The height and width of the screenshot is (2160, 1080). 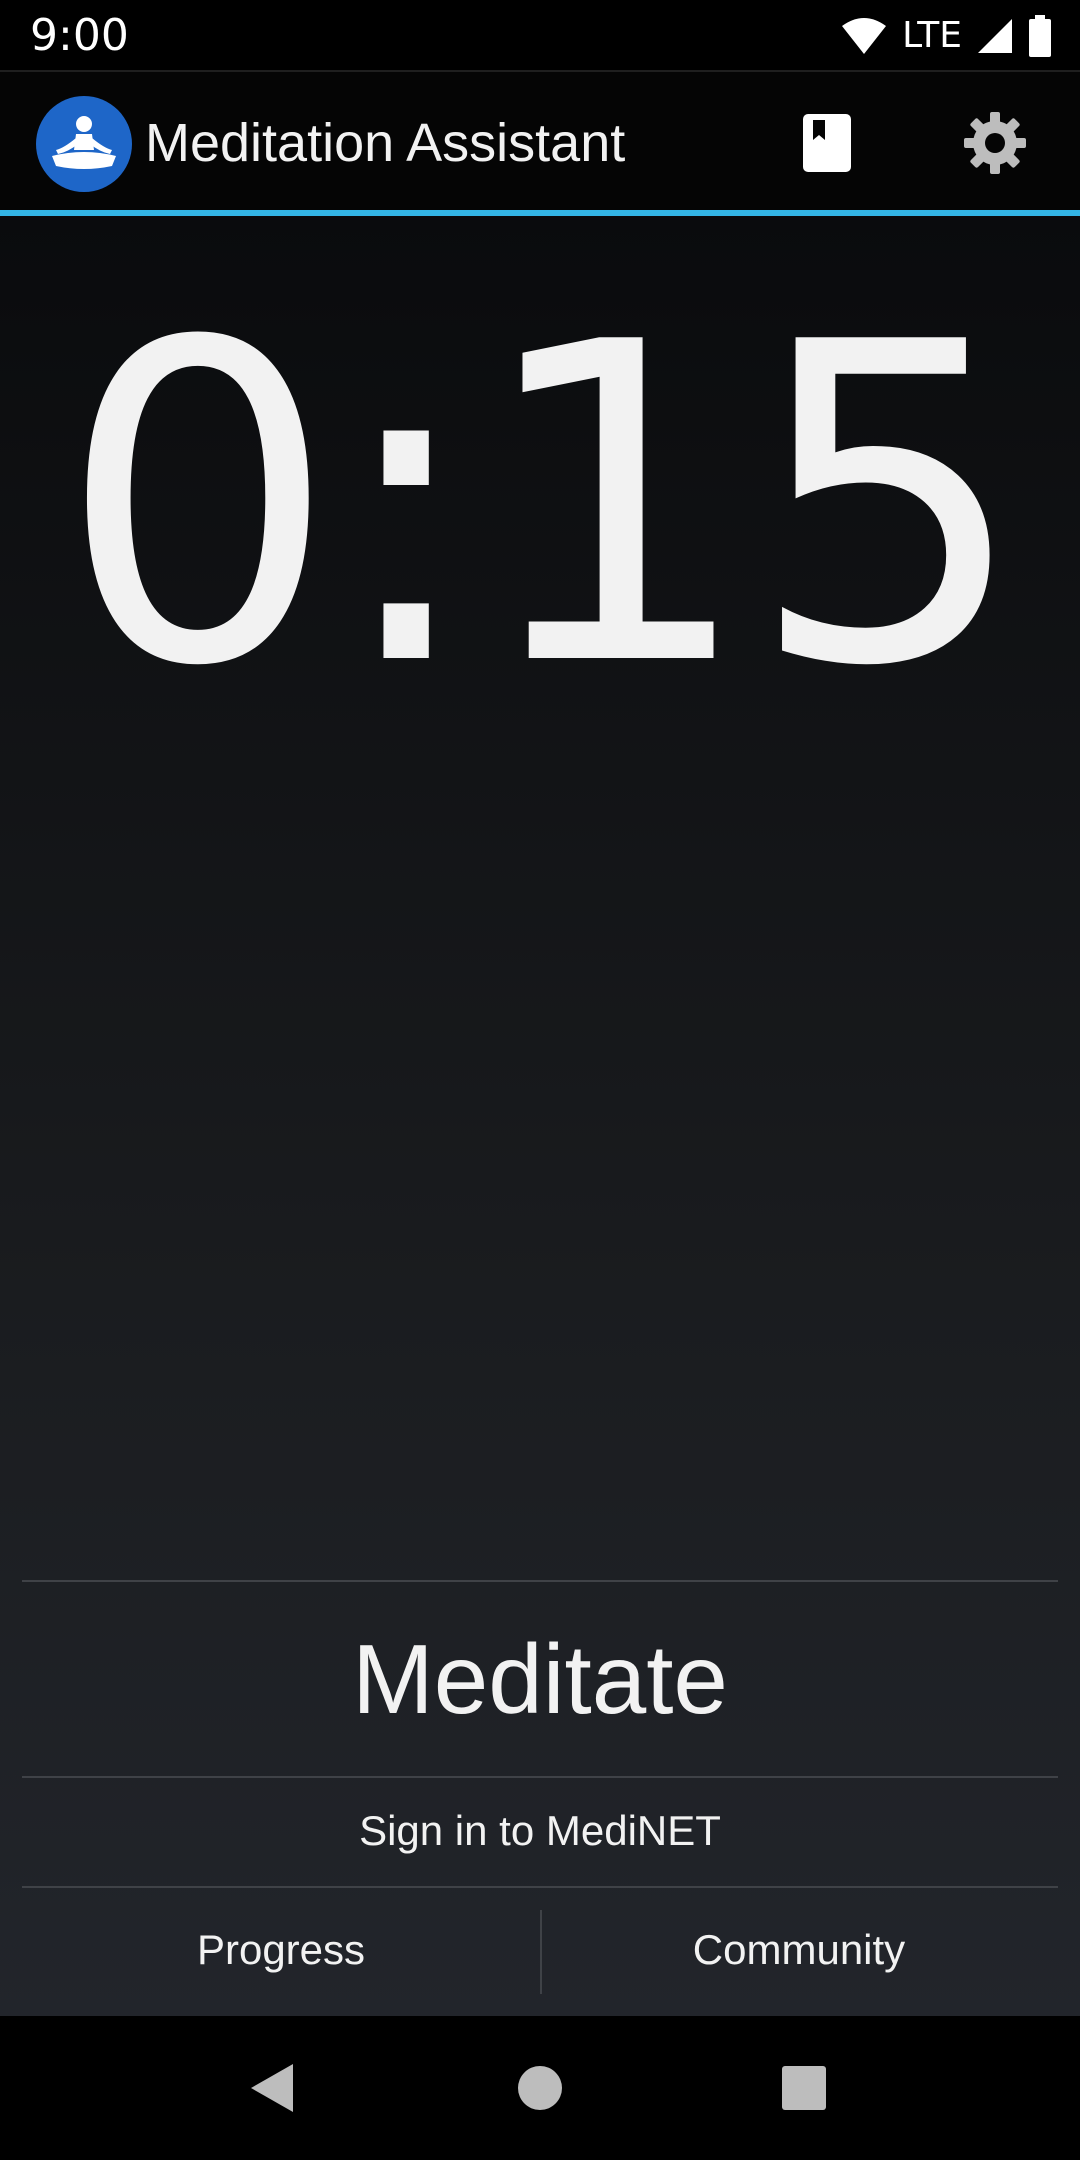 What do you see at coordinates (864, 36) in the screenshot?
I see `wifi-icon` at bounding box center [864, 36].